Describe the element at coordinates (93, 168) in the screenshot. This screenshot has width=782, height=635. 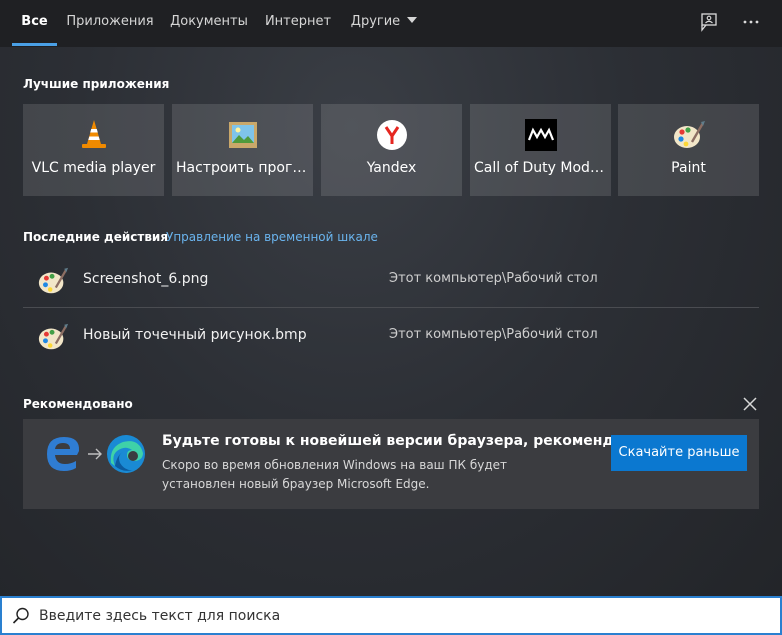
I see `app-tile-label: VLC media player` at that location.